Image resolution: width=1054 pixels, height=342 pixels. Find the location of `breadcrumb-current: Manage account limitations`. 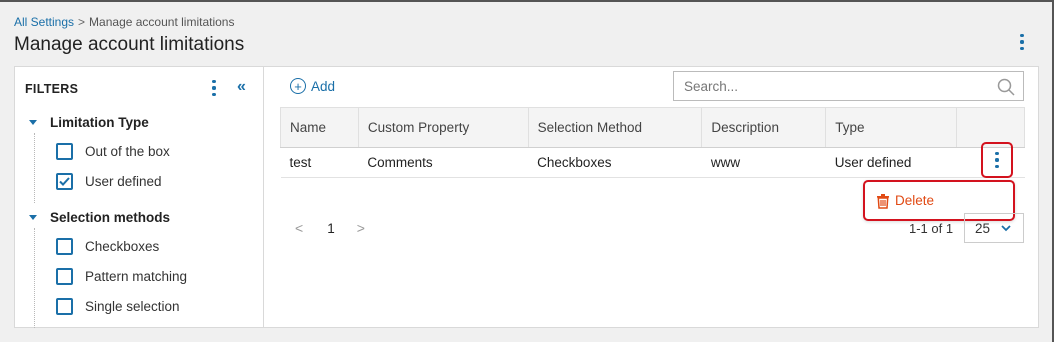

breadcrumb-current: Manage account limitations is located at coordinates (162, 22).